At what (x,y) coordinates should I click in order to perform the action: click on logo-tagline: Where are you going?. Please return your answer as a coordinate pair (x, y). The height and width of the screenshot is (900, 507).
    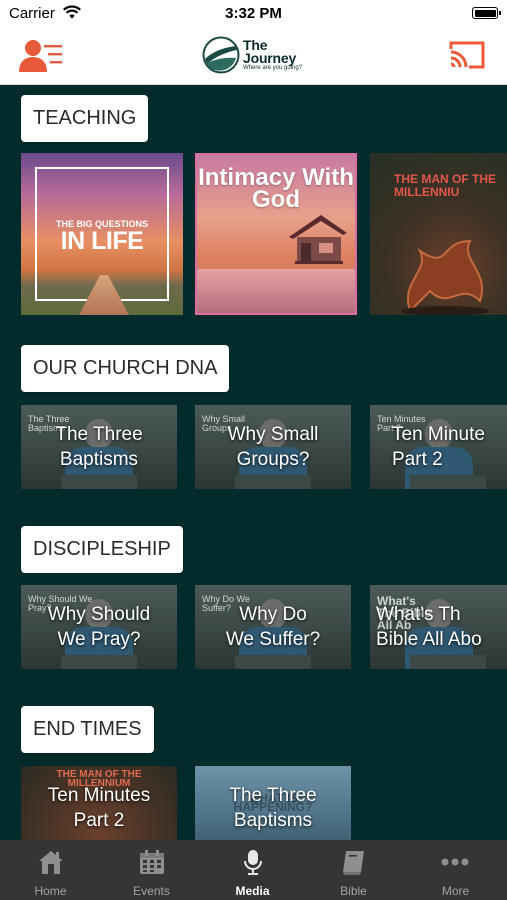
    Looking at the image, I should click on (273, 68).